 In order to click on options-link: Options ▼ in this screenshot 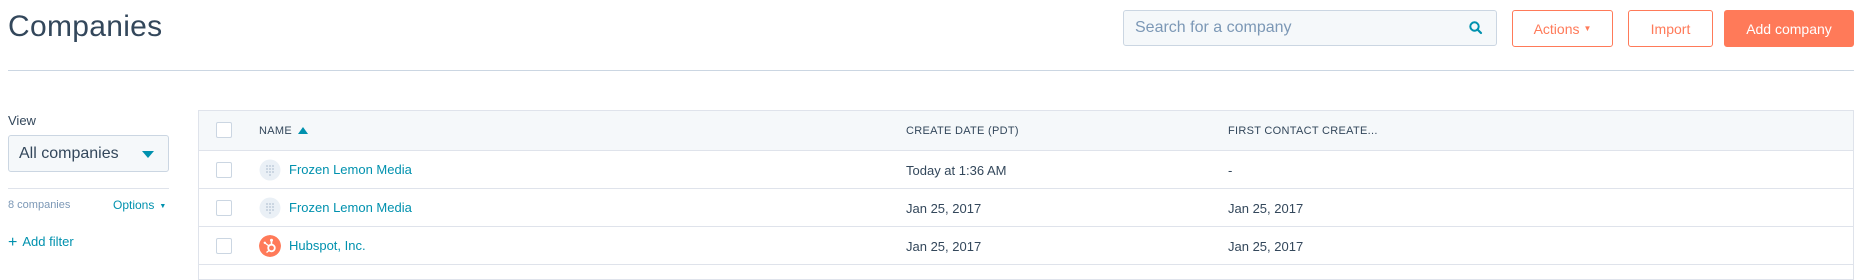, I will do `click(139, 205)`.